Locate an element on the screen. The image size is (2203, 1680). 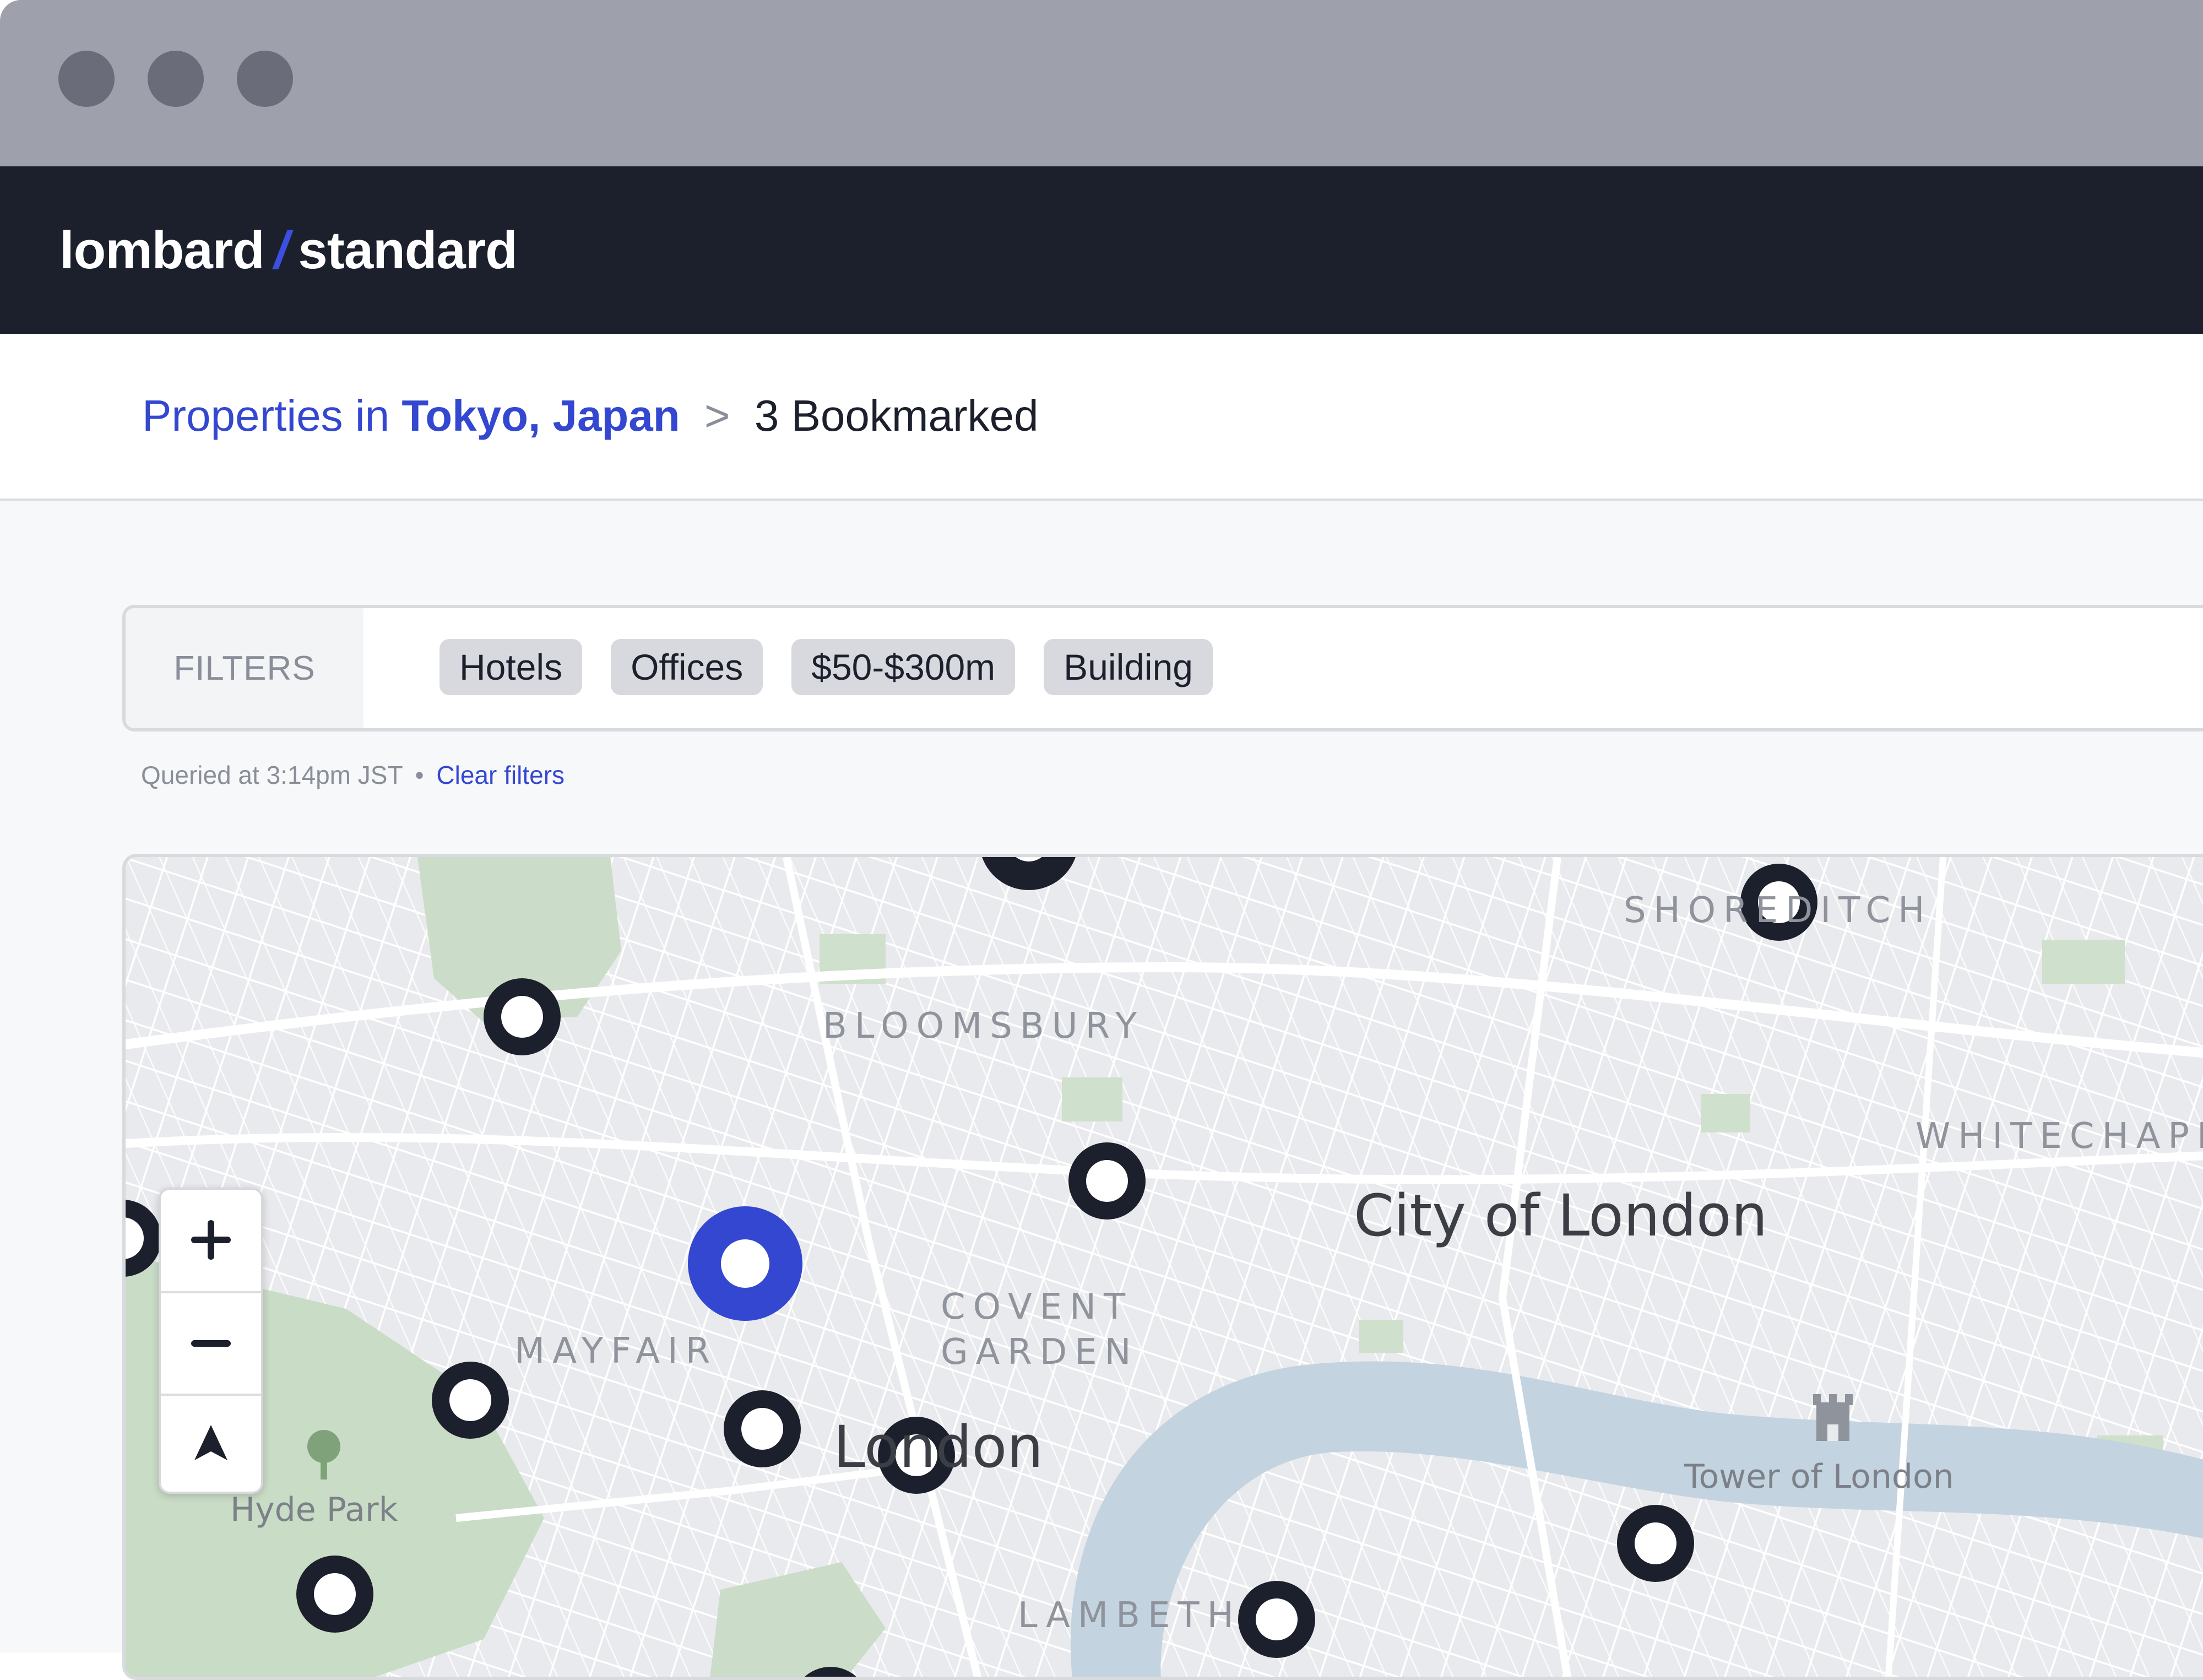
navigation-arrow-icon is located at coordinates (210, 1442).